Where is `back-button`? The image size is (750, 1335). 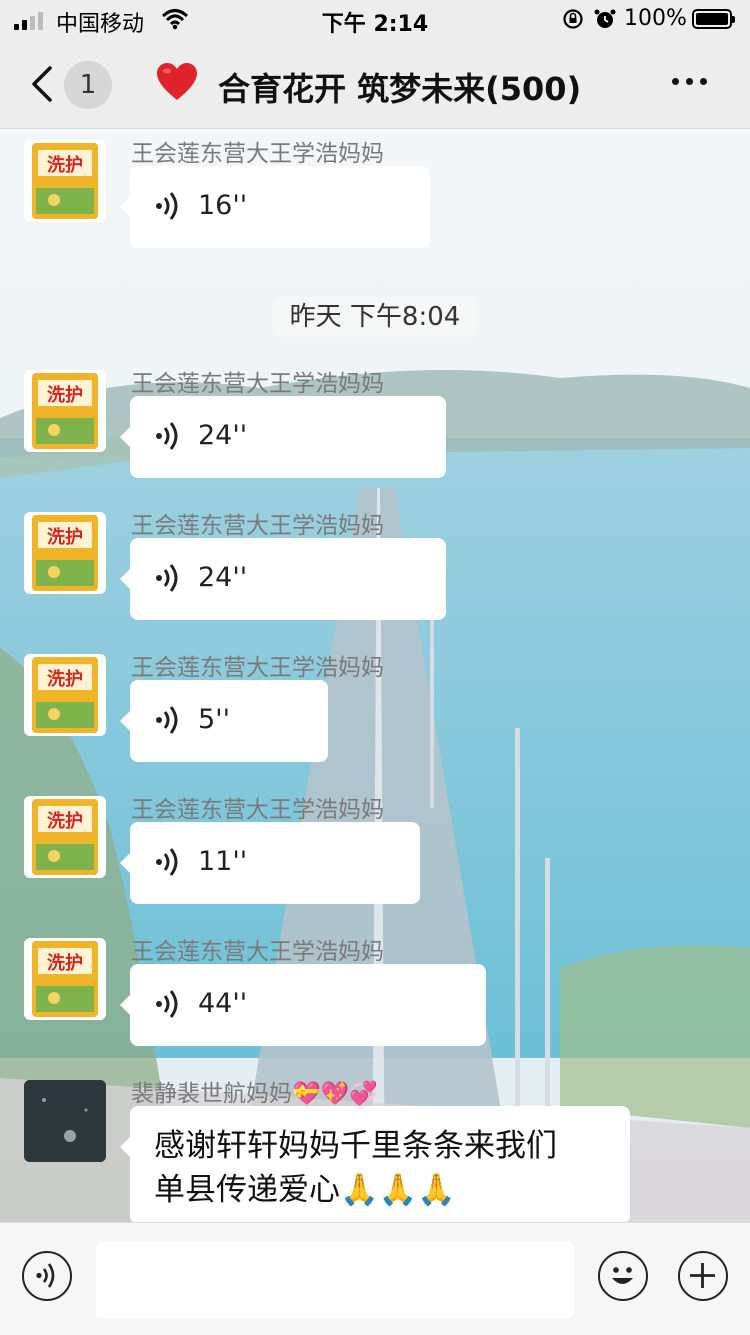 back-button is located at coordinates (43, 84).